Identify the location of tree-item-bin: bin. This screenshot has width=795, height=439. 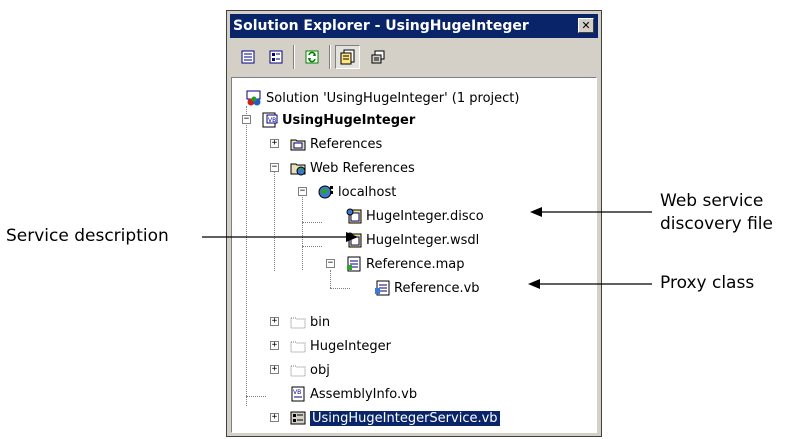
(310, 322).